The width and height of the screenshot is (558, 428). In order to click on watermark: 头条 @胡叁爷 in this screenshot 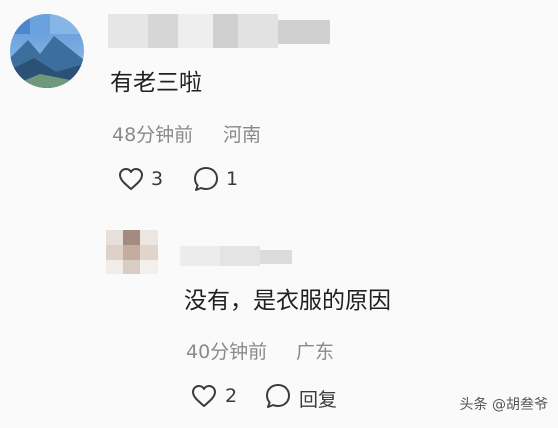, I will do `click(503, 405)`.